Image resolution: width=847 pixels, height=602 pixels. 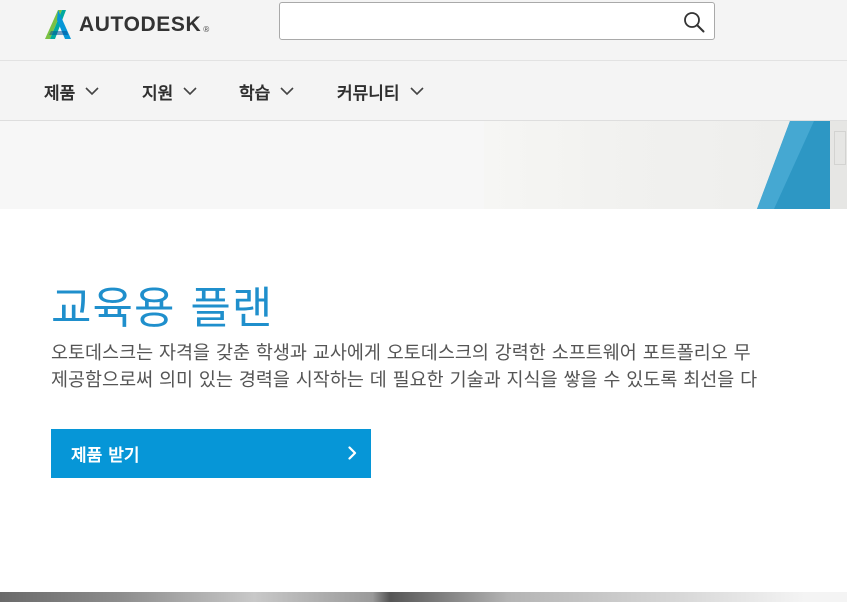 I want to click on site-header: AUTODESK ®, so click(x=423, y=30).